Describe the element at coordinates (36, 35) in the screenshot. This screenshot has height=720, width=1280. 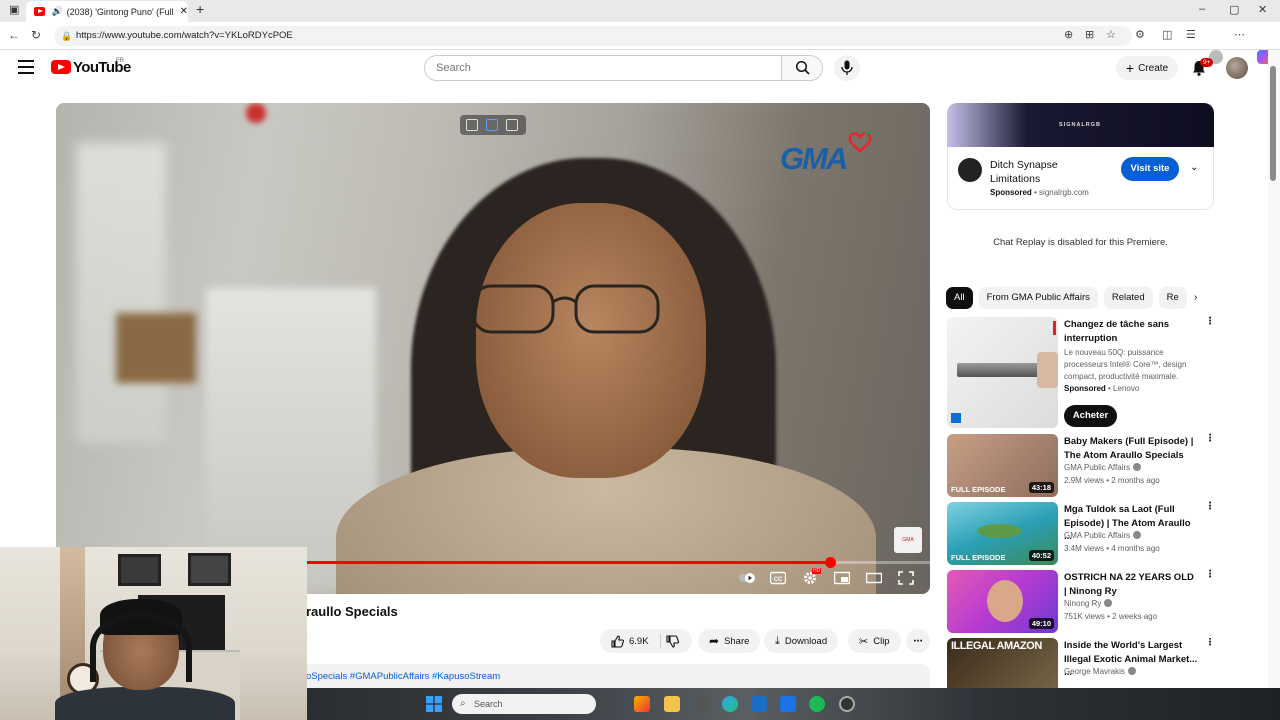
I see `refresh-icon: ↻` at that location.